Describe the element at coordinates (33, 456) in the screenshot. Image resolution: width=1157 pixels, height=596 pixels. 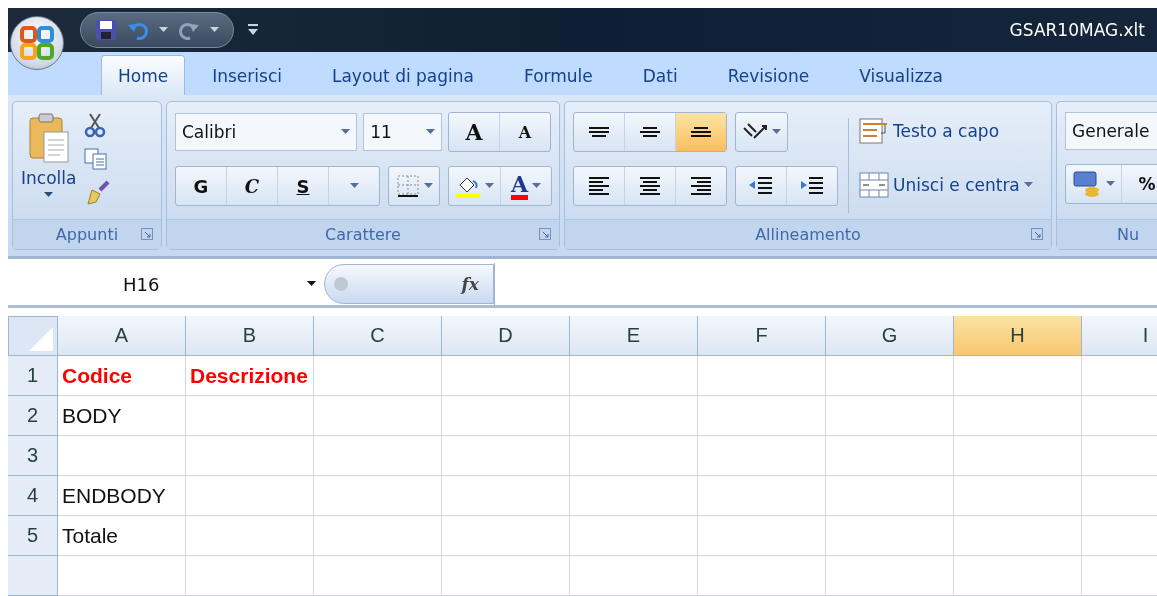
I see `row-header: 3` at that location.